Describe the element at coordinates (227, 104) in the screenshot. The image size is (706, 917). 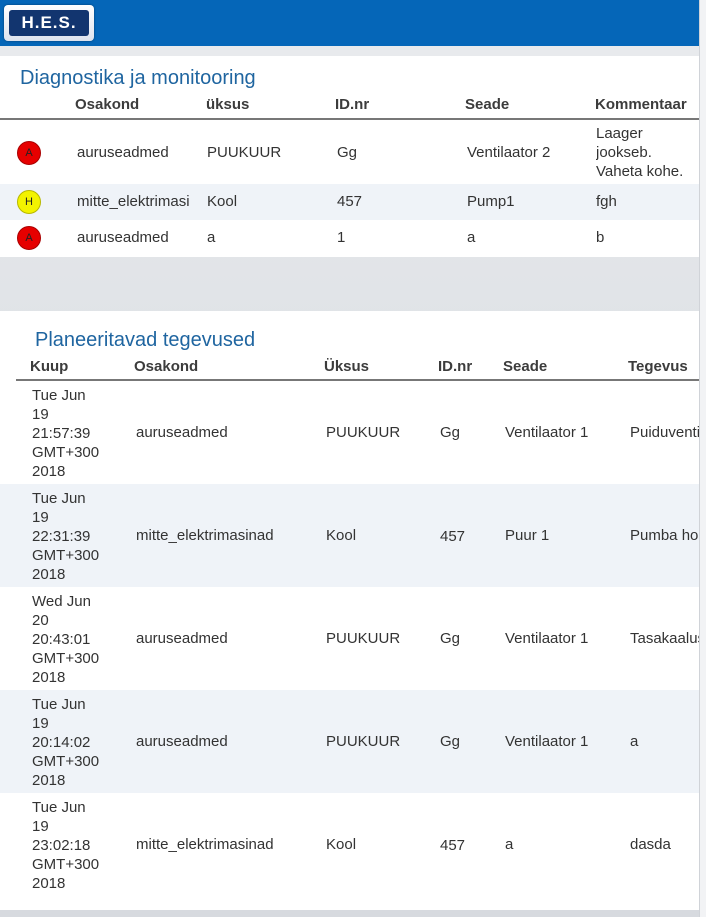
I see `col-uksus: üksus` at that location.